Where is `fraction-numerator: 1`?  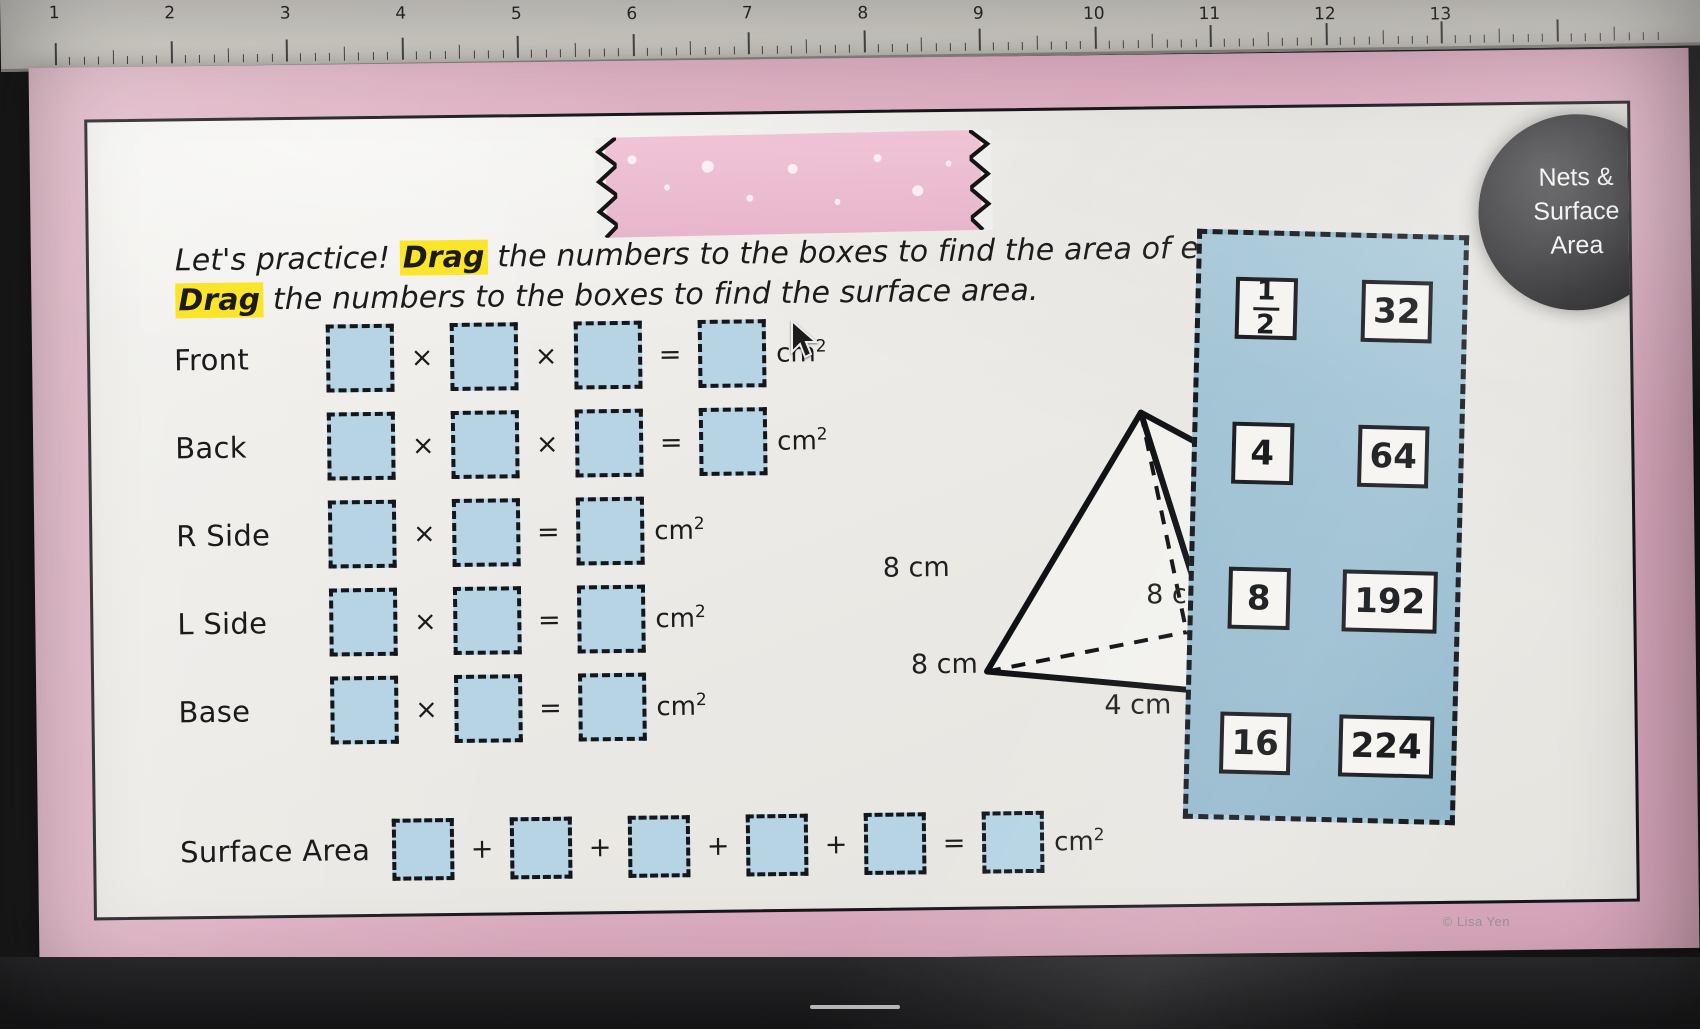
fraction-numerator: 1 is located at coordinates (1266, 291).